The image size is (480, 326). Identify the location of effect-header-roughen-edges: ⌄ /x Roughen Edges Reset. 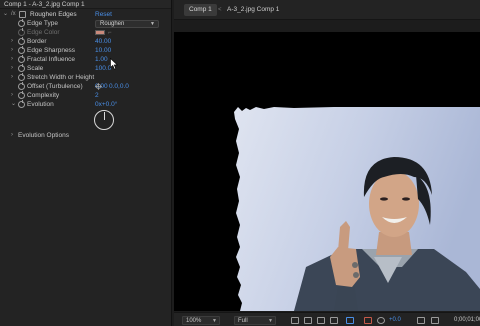
(86, 14).